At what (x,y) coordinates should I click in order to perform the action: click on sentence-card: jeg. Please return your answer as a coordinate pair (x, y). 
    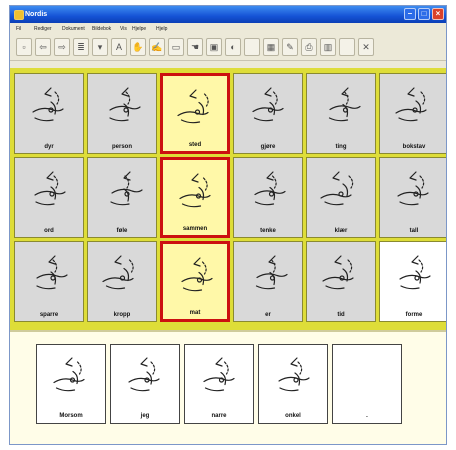
    Looking at the image, I should click on (145, 384).